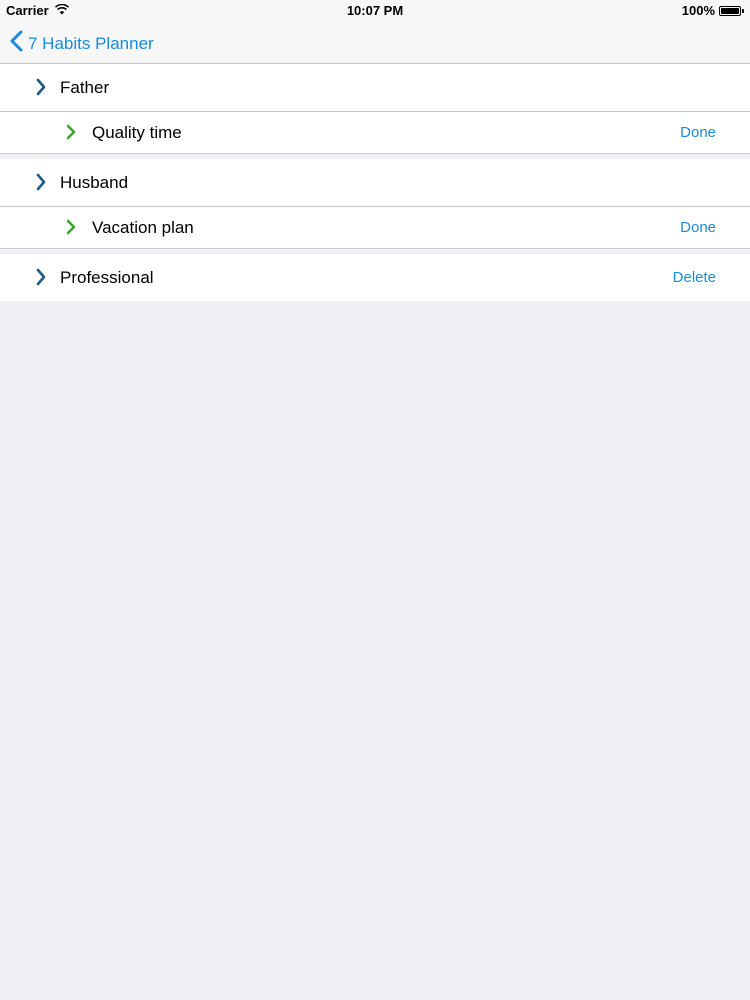  Describe the element at coordinates (107, 277) in the screenshot. I see `row-label: Professional` at that location.